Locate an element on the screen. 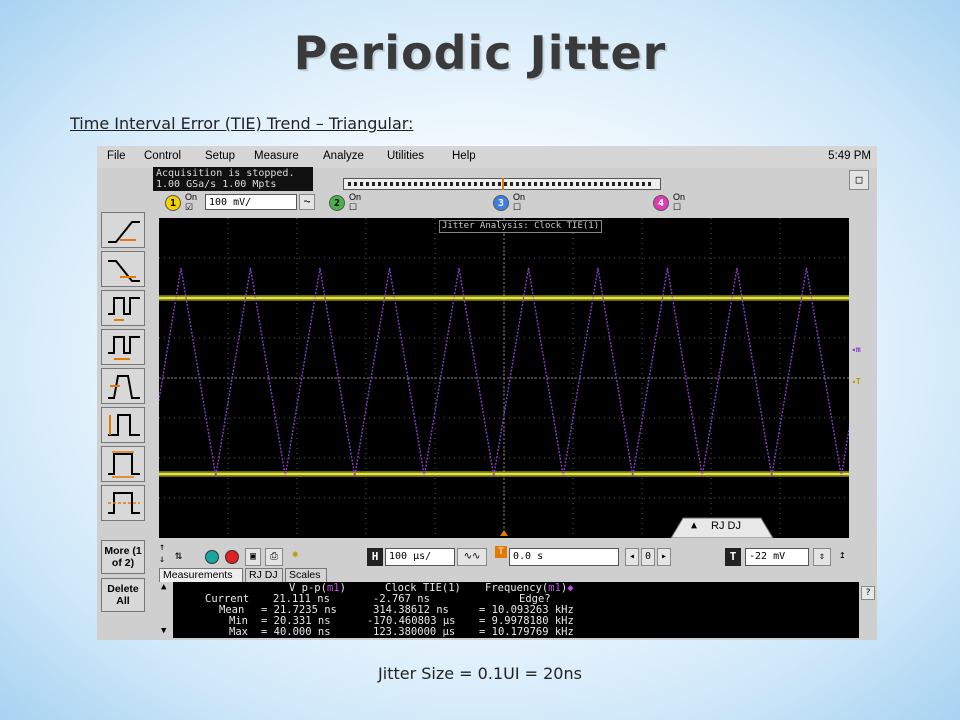 The height and width of the screenshot is (720, 960). trigger-toolbar is located at coordinates (125, 372).